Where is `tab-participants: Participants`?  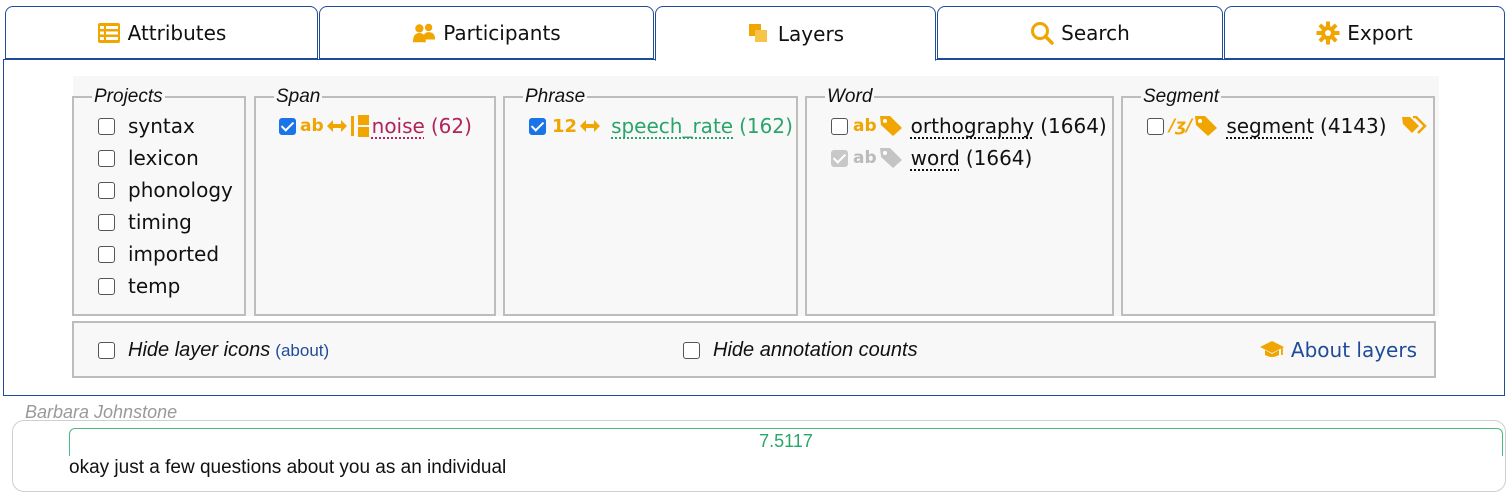 tab-participants: Participants is located at coordinates (486, 32).